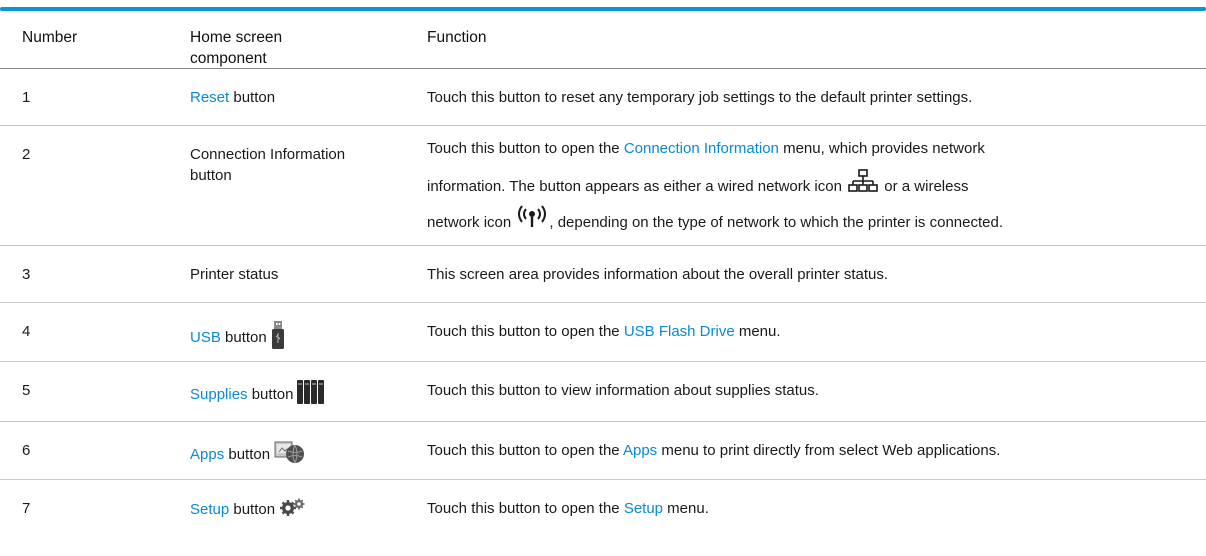  I want to click on usb-link: USB, so click(205, 337).